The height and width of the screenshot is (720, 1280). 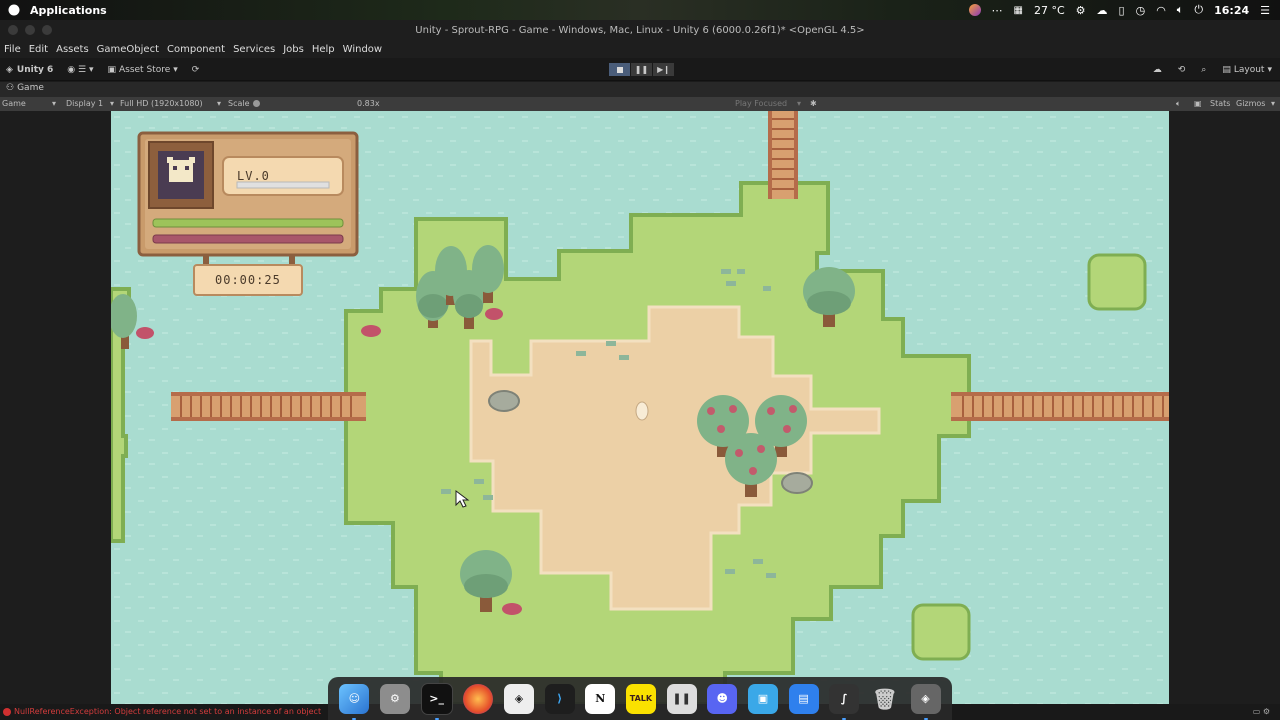 I want to click on window-close-button, so click(x=13, y=30).